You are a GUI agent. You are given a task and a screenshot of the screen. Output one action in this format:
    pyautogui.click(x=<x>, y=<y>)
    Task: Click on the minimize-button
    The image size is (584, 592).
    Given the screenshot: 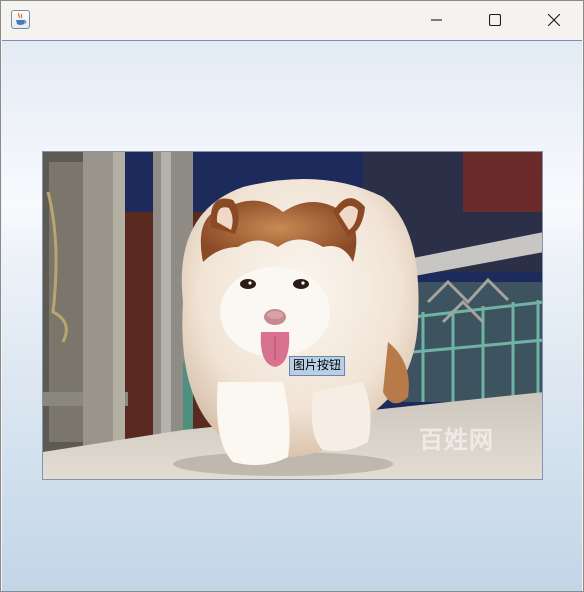 What is the action you would take?
    pyautogui.click(x=437, y=20)
    